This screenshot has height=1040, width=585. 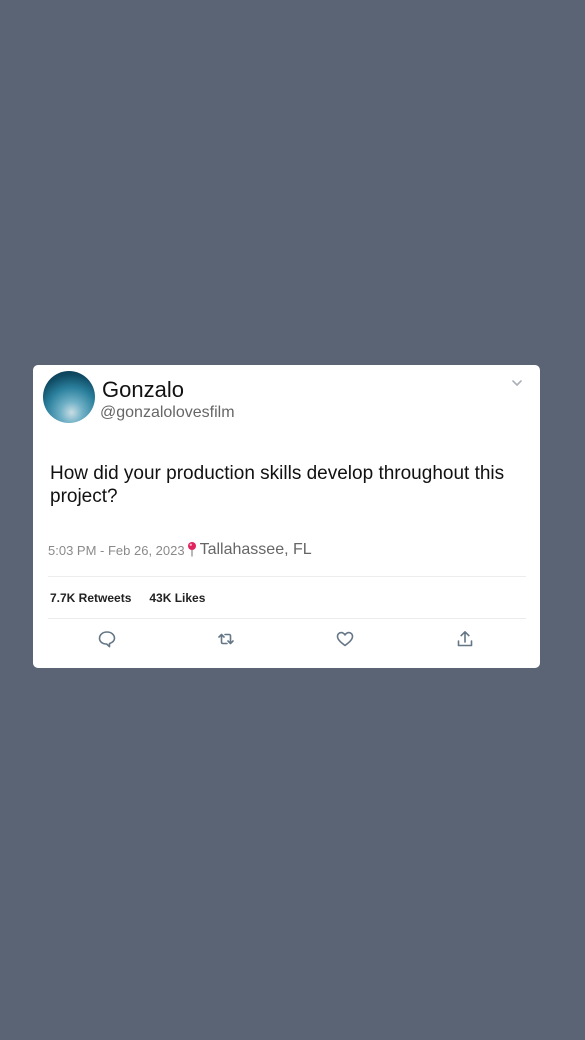 I want to click on share-icon, so click(x=466, y=640).